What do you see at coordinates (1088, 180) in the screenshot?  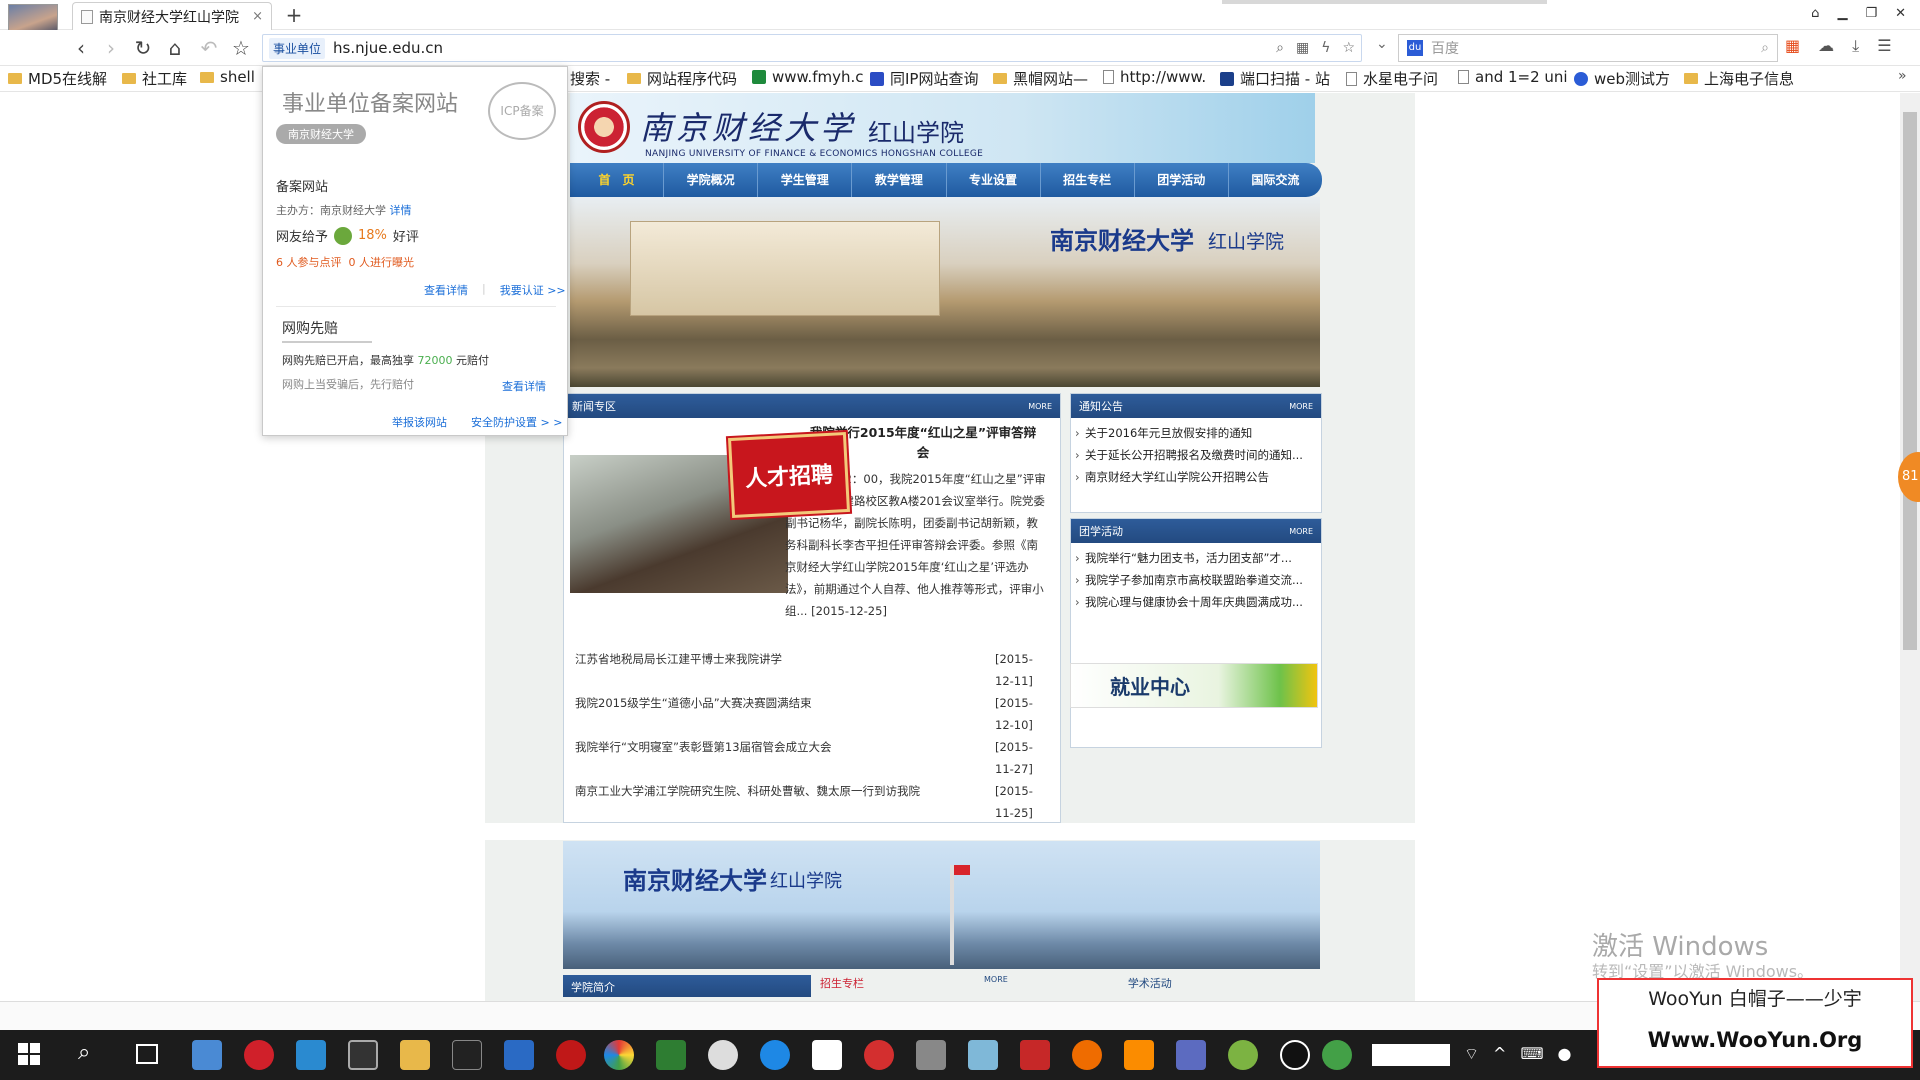 I see `nav-item-admissions: 招生专栏` at bounding box center [1088, 180].